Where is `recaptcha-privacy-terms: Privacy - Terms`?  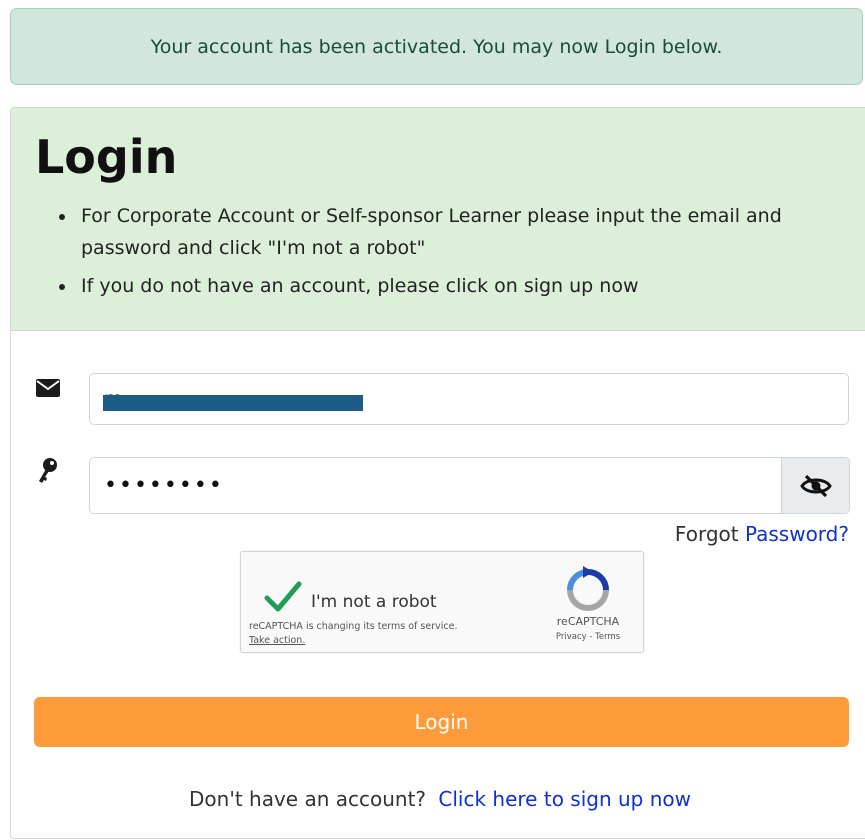 recaptcha-privacy-terms: Privacy - Terms is located at coordinates (588, 637).